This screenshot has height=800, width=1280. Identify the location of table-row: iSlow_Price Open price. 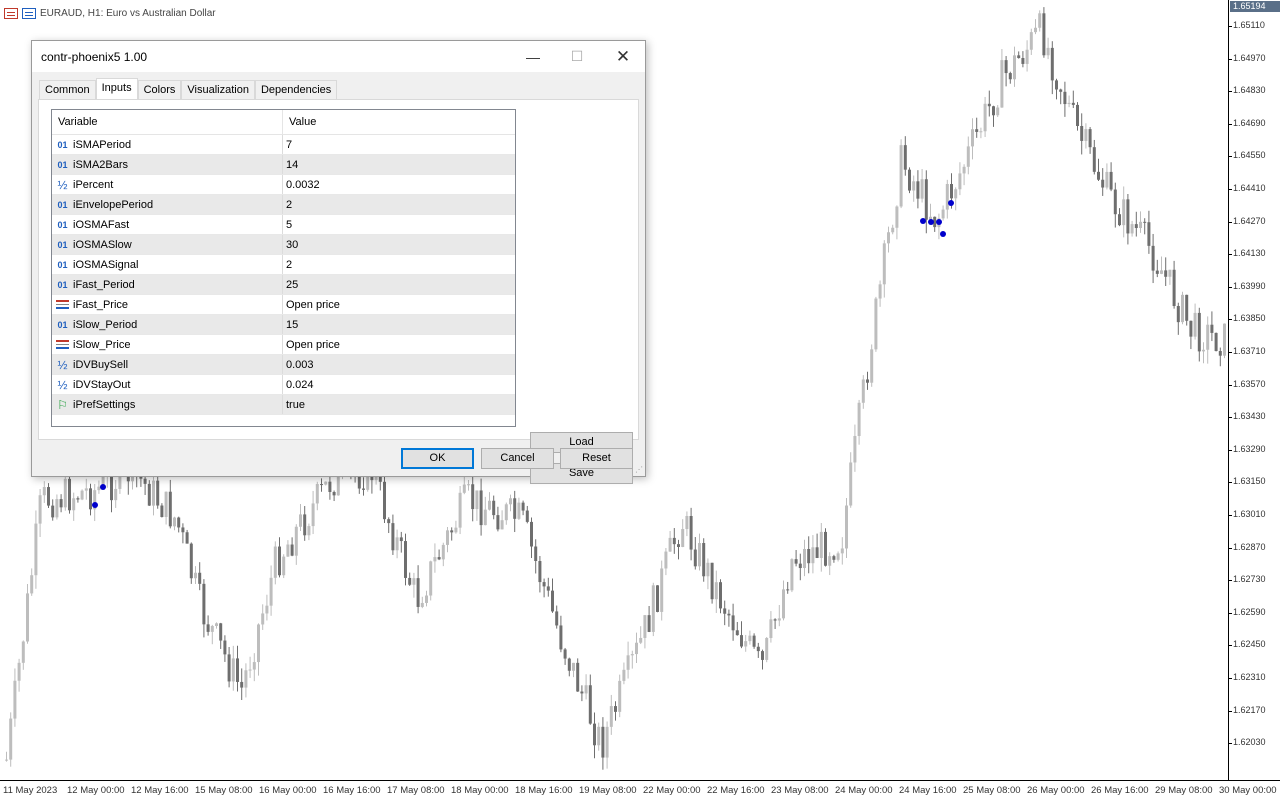
(283, 345).